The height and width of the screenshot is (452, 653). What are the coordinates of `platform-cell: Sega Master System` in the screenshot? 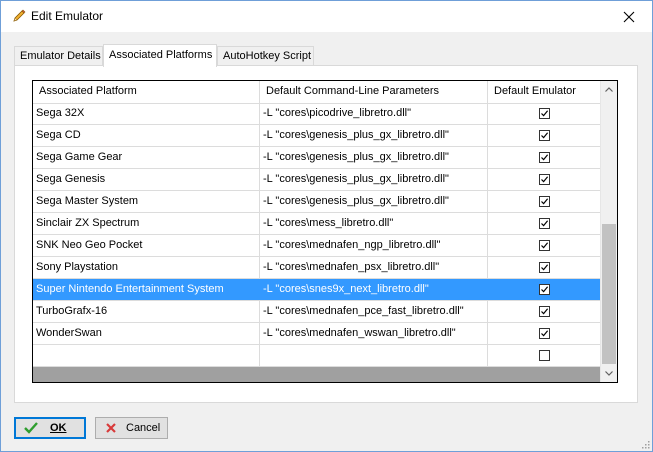 It's located at (146, 201).